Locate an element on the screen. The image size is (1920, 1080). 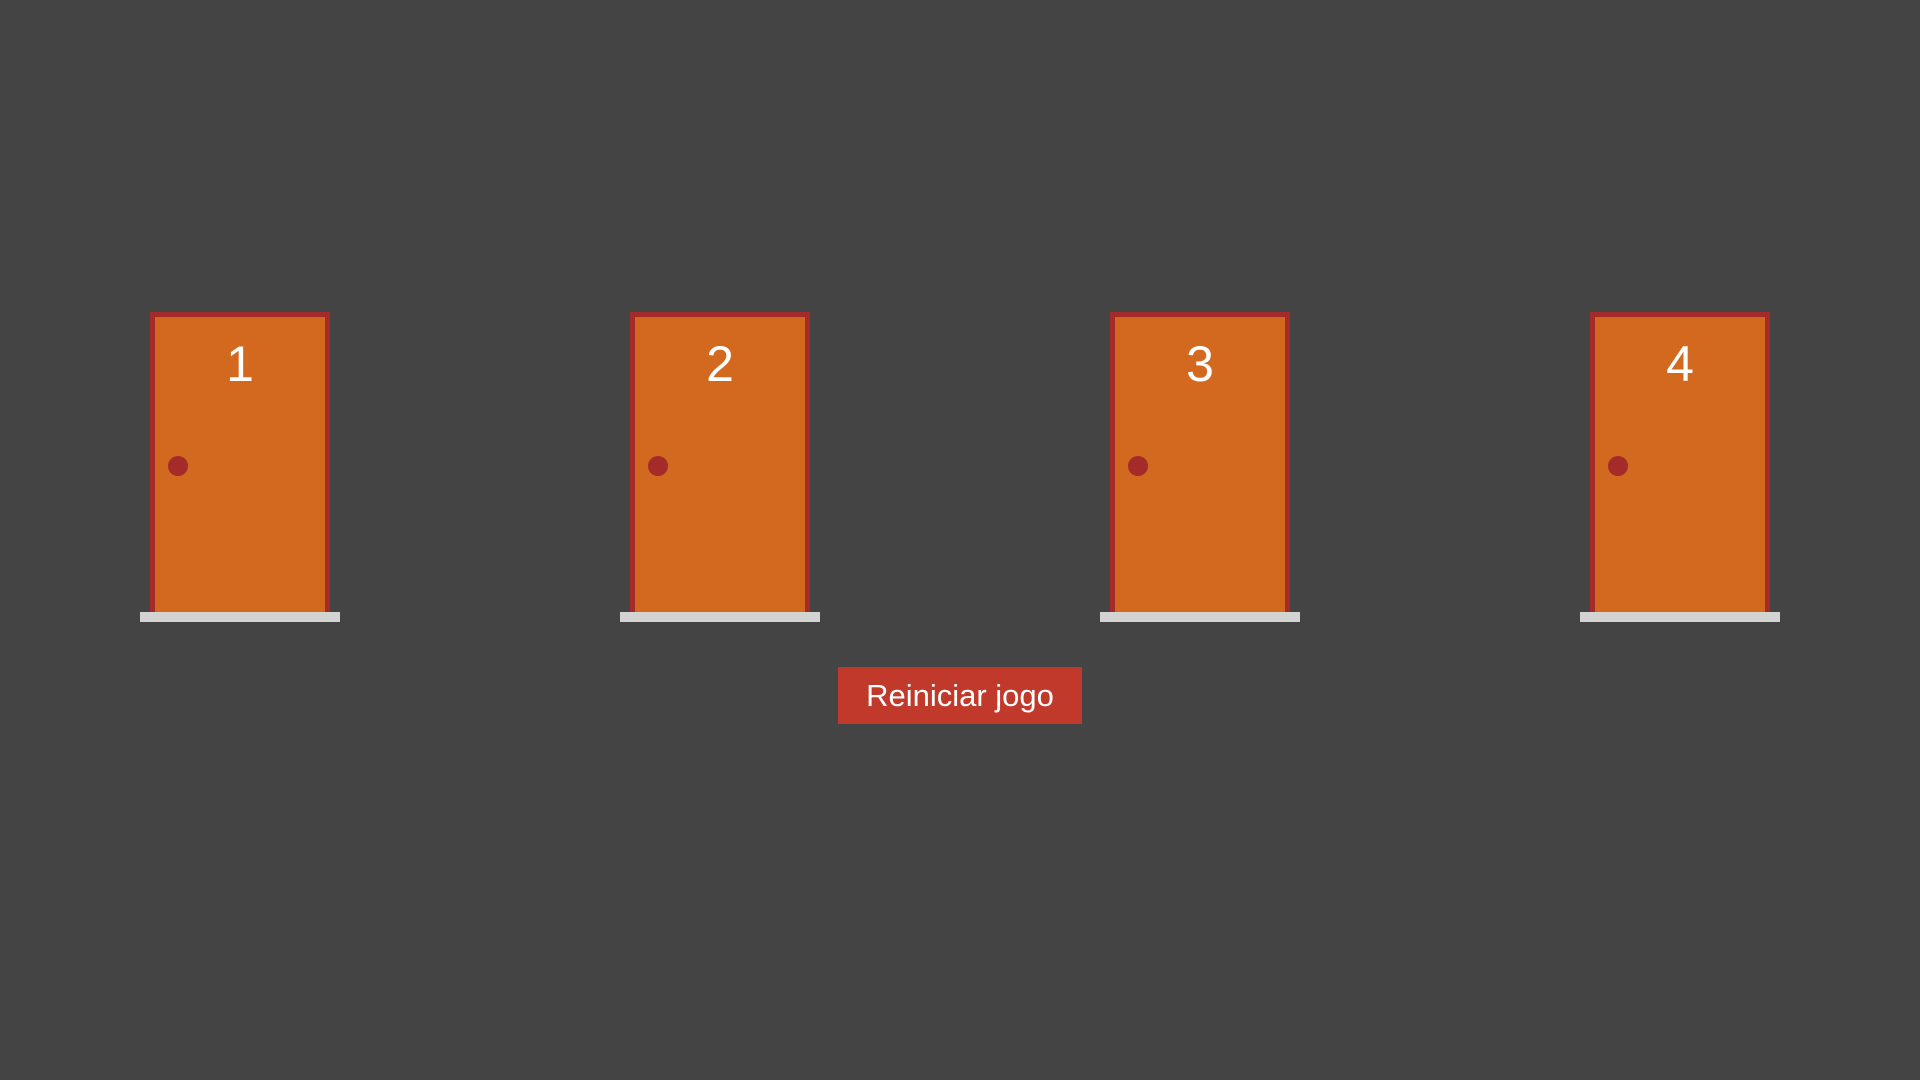
door-slot-4: 4 is located at coordinates (1680, 466).